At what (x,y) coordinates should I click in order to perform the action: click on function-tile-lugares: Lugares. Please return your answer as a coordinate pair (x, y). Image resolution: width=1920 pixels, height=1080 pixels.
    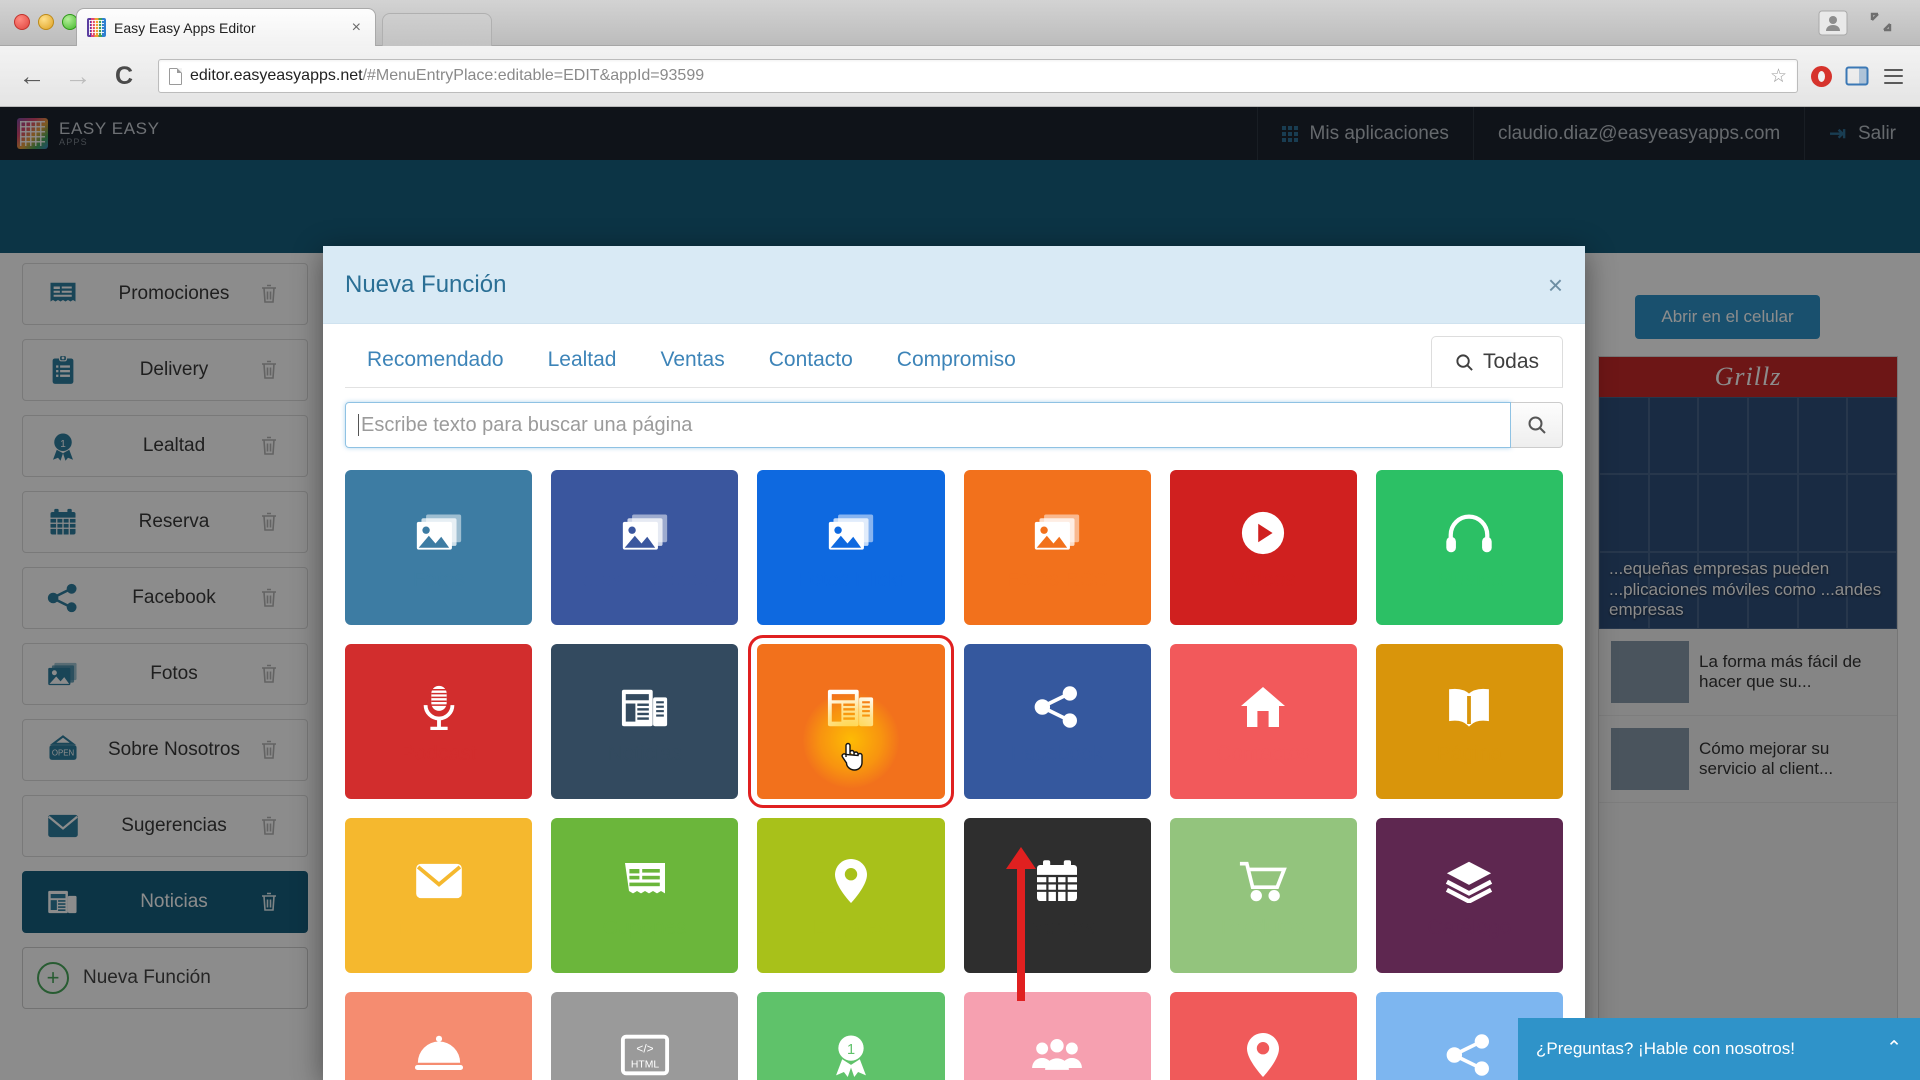
    Looking at the image, I should click on (851, 895).